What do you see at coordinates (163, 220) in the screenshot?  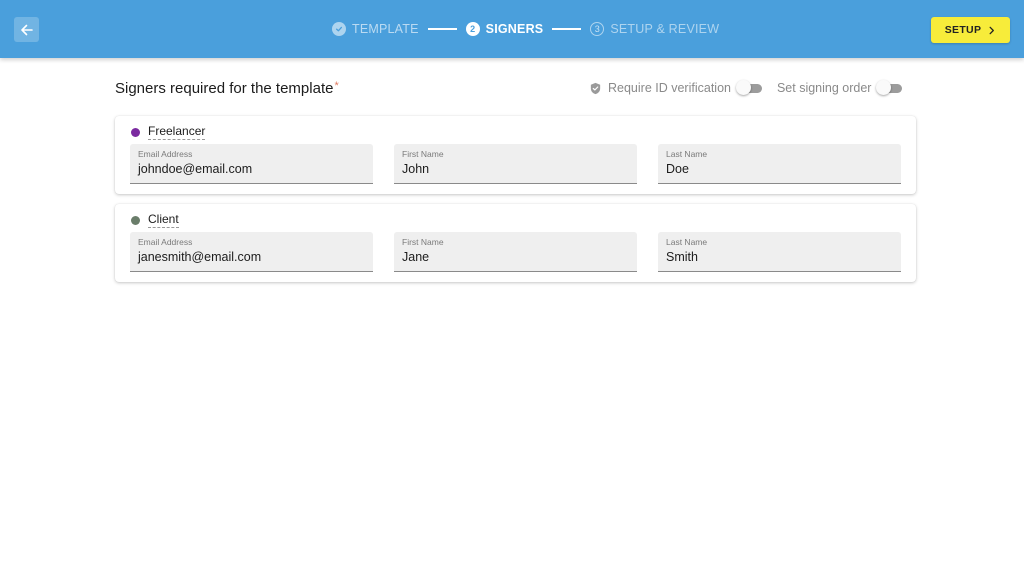 I see `role-label: Client` at bounding box center [163, 220].